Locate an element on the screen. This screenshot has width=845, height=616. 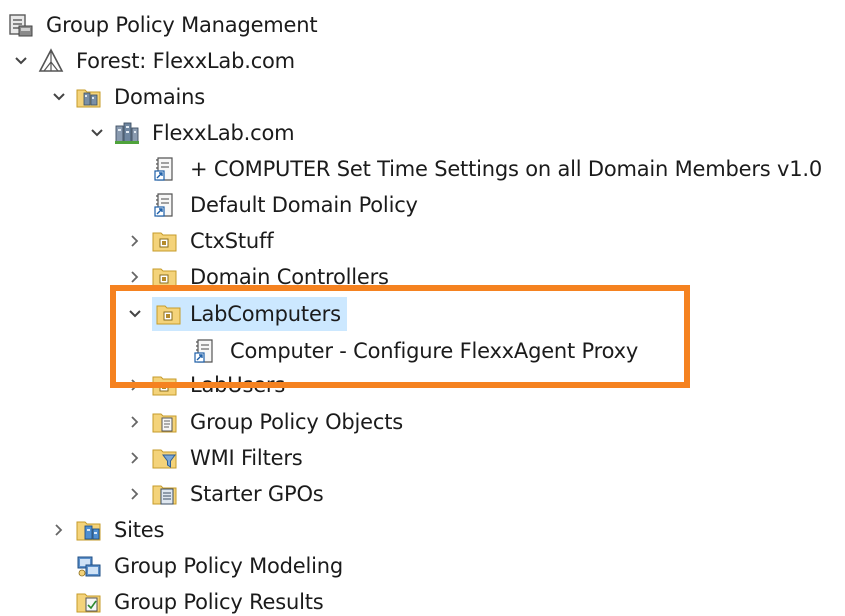
tree-node-gpm-root: Group Policy Management is located at coordinates (164, 25).